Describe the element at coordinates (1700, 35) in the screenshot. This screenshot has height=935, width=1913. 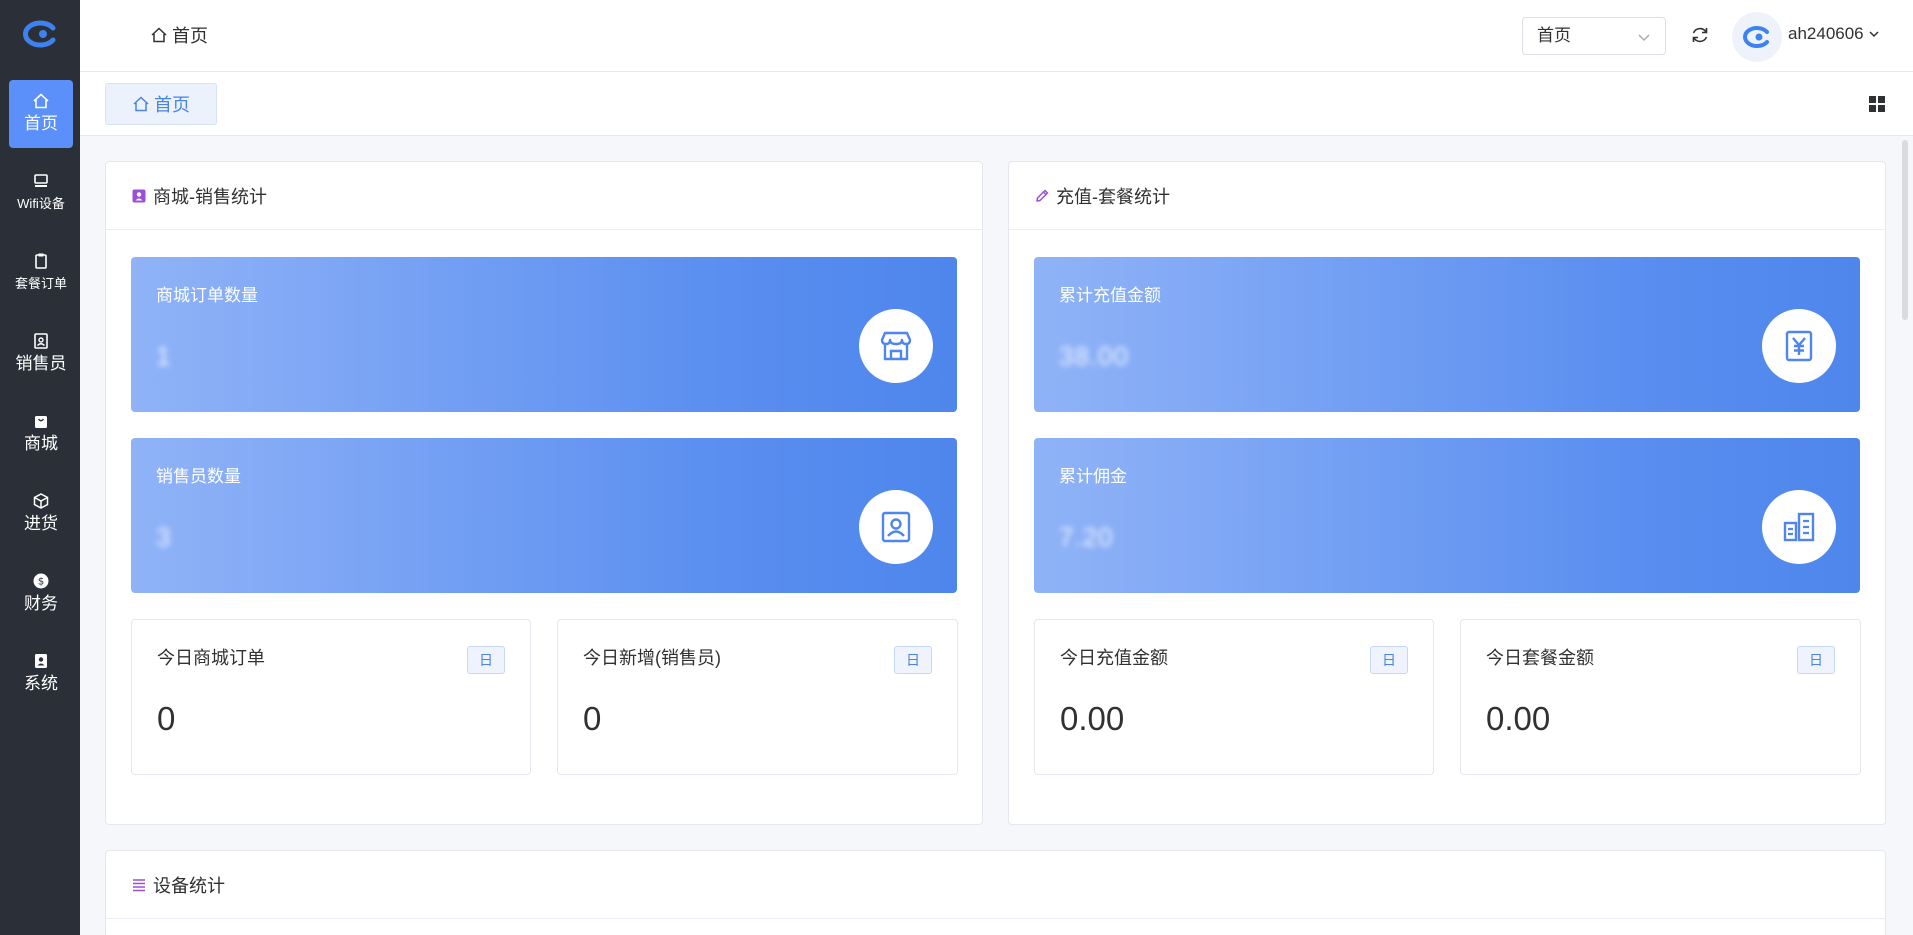
I see `refresh-icon` at that location.